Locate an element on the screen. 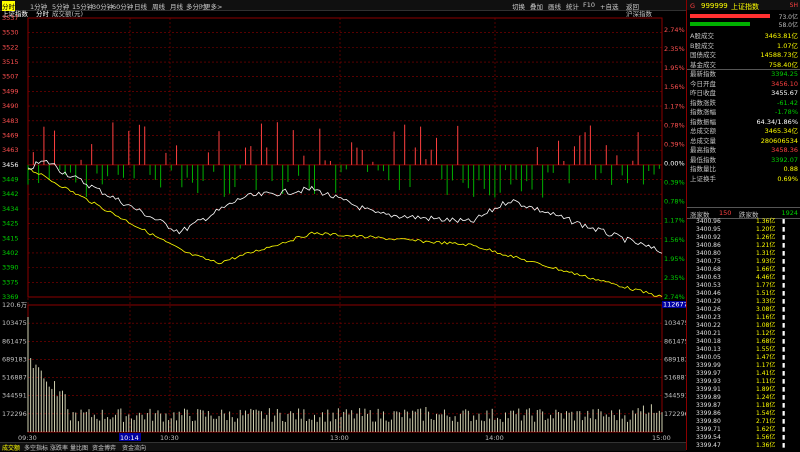  tick-row: 3399.93 1.11亿 ▮ is located at coordinates (744, 382).